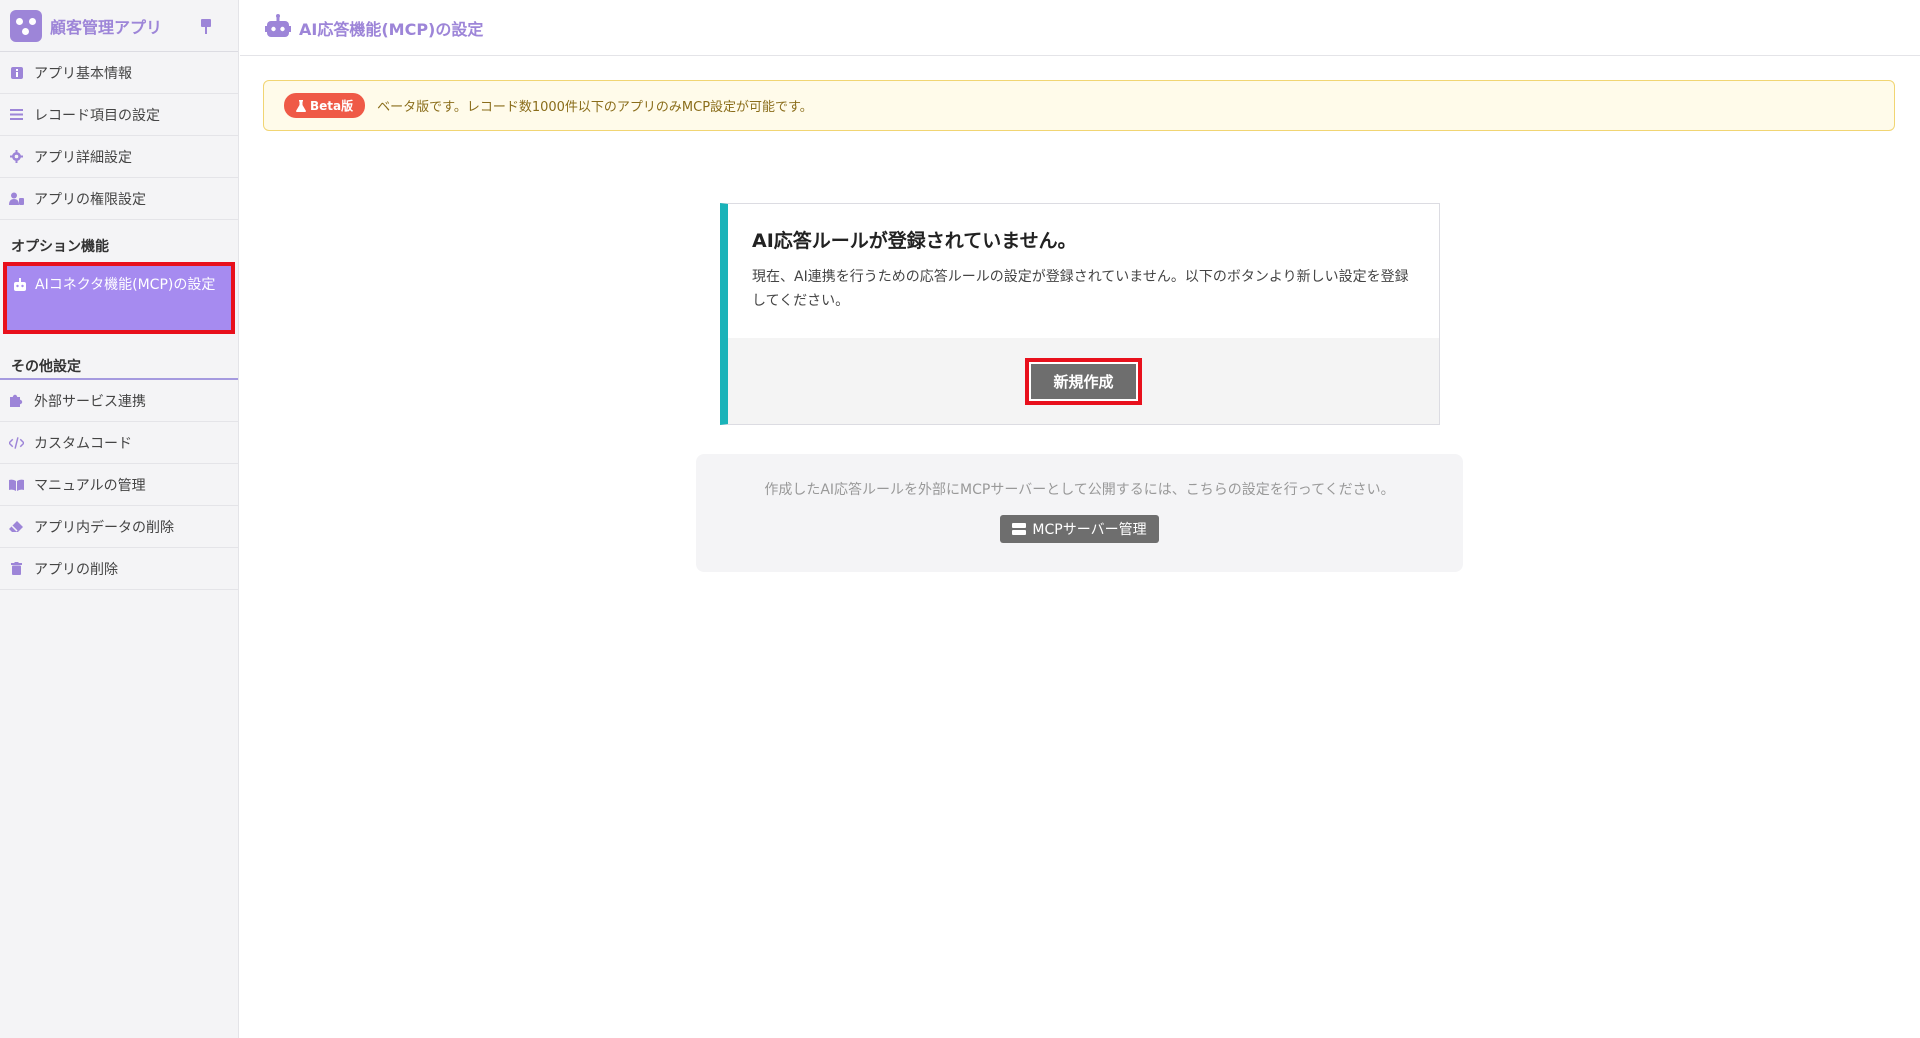 The width and height of the screenshot is (1920, 1038). I want to click on sidebar-item-label: アプリの権限設定, so click(90, 199).